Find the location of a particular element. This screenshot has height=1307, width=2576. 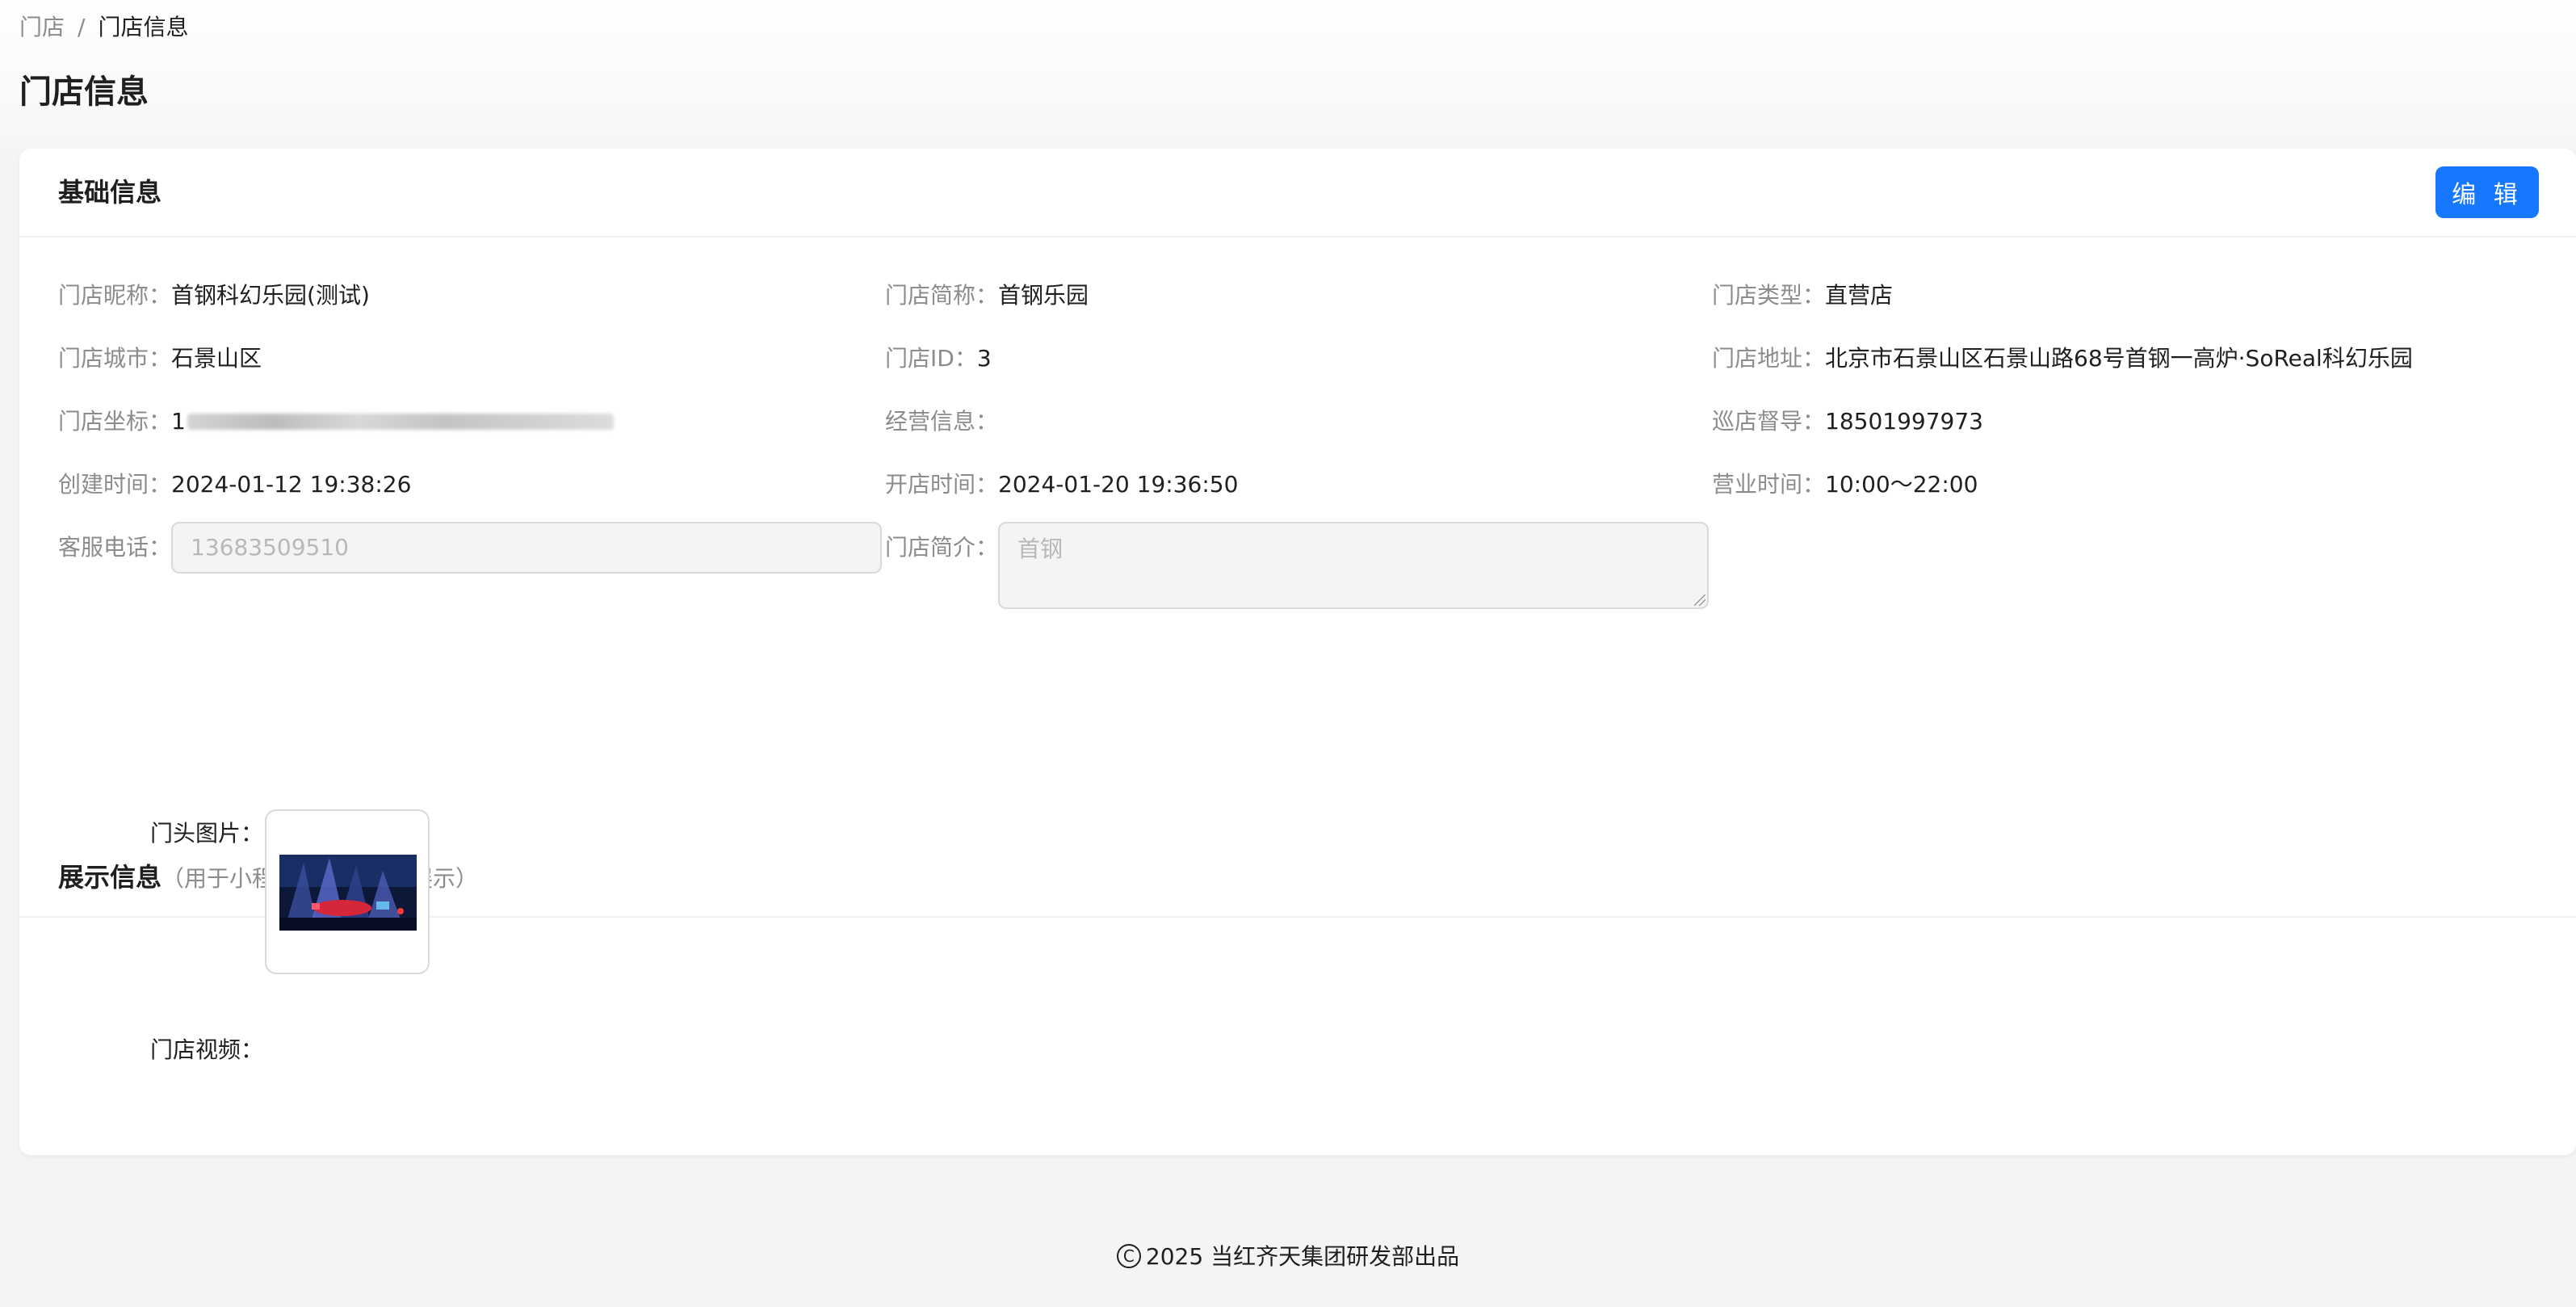

field-value: 2024-01-20 19:36:50 is located at coordinates (1118, 484).